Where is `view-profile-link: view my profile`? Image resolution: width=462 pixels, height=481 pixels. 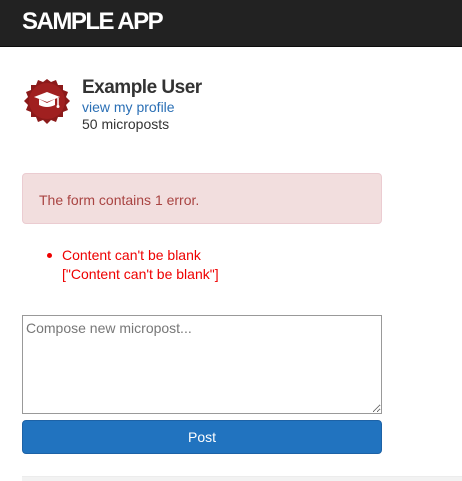 view-profile-link: view my profile is located at coordinates (142, 107).